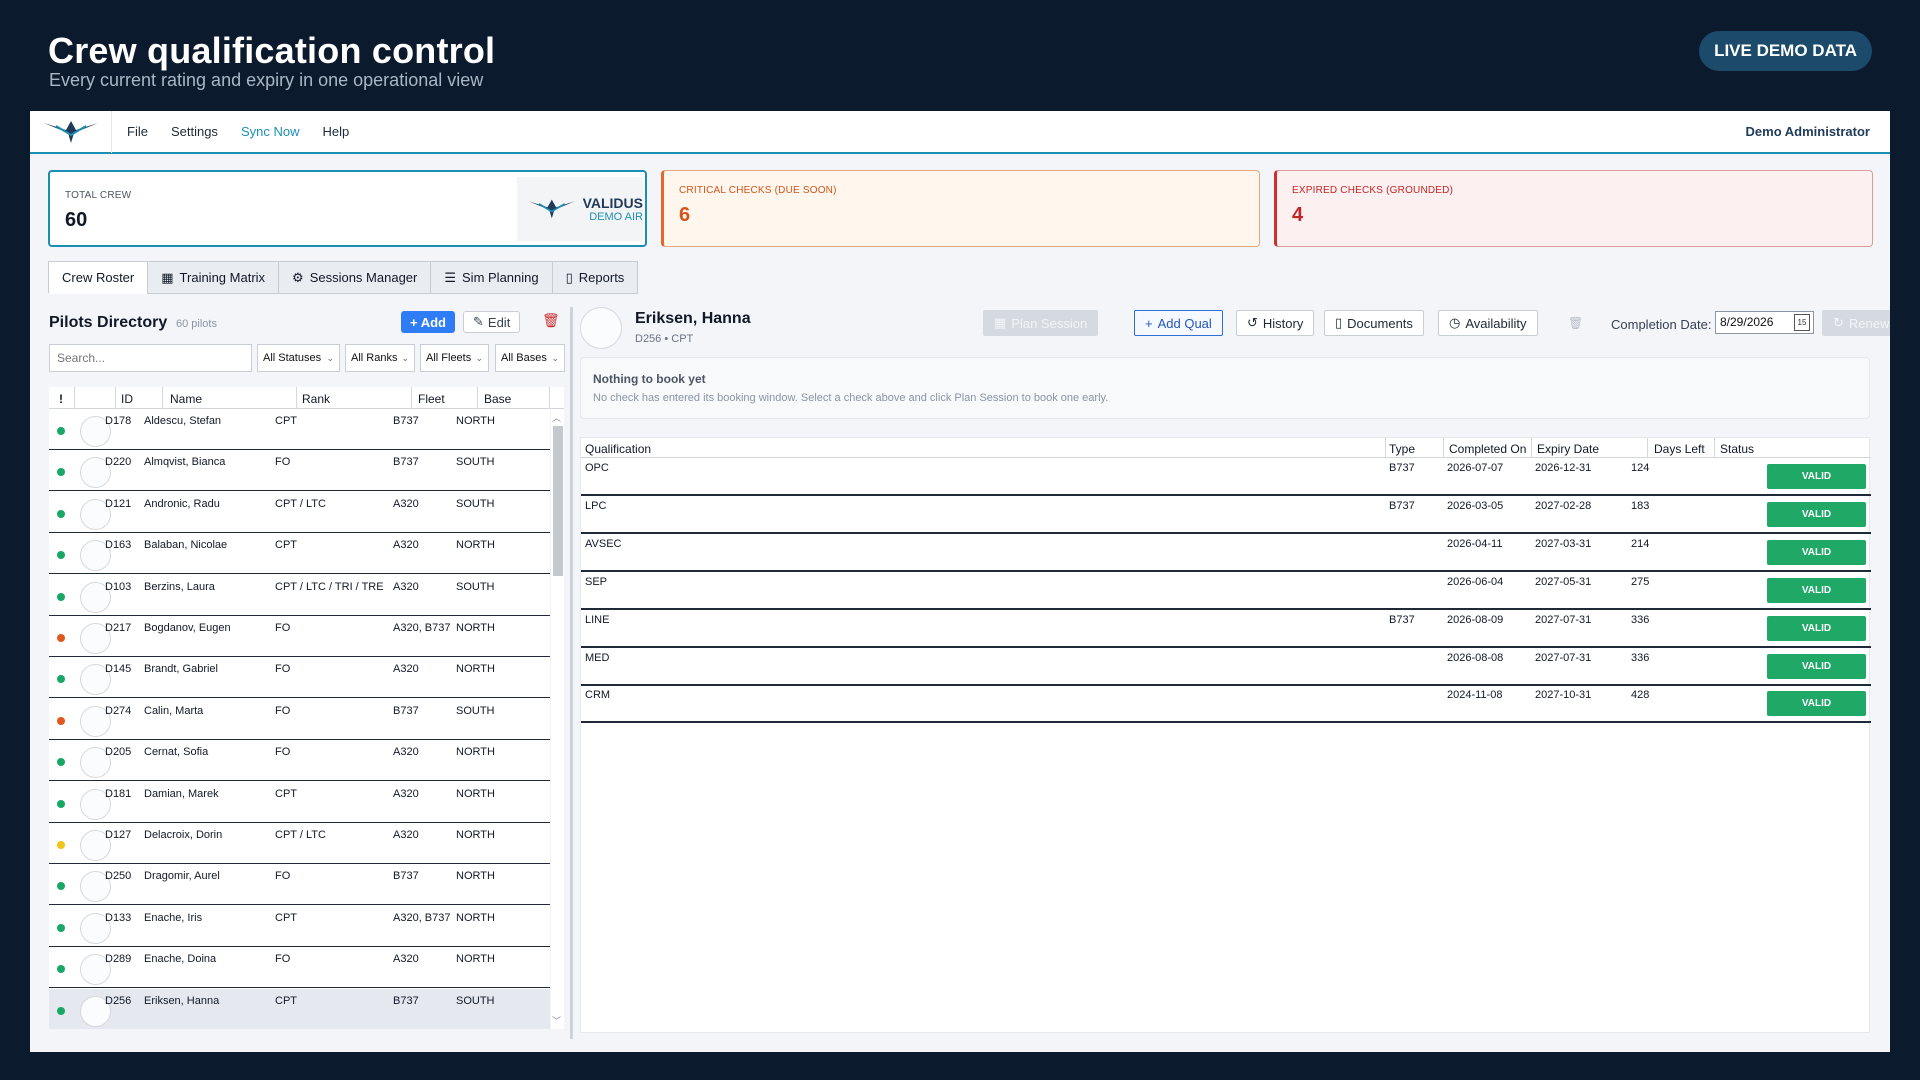 The width and height of the screenshot is (1920, 1080). I want to click on table-row: D181 Damian, Marek CPT A320 NORTH, so click(299, 802).